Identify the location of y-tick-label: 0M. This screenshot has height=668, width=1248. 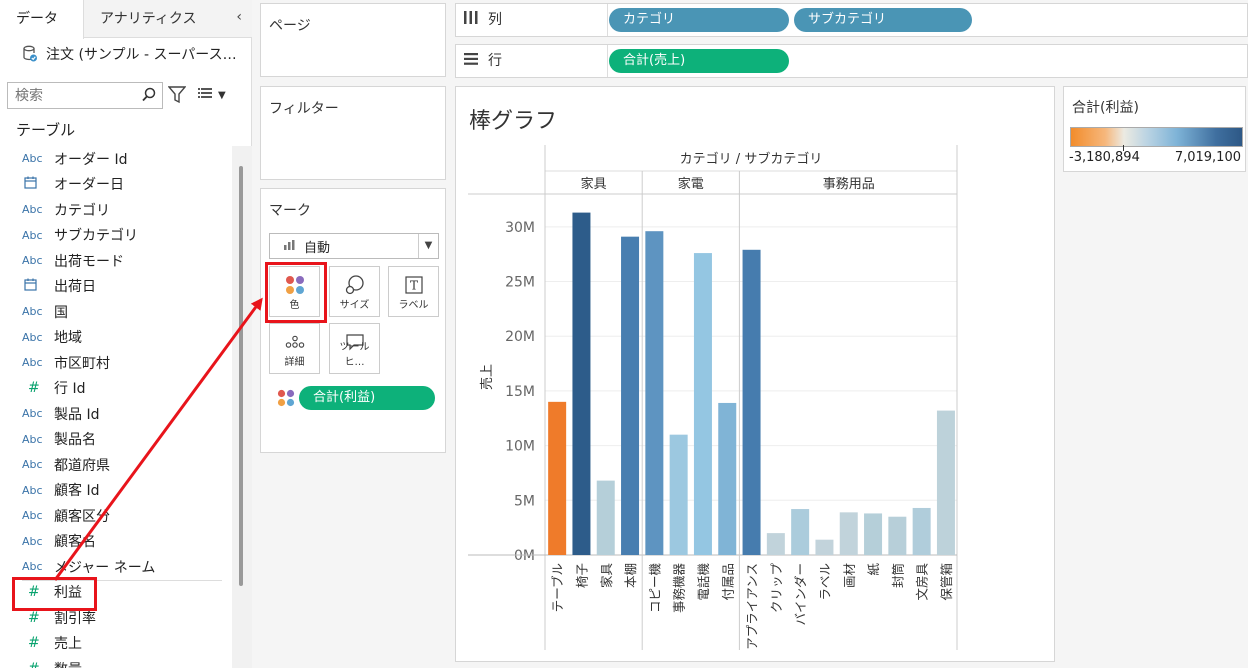
(524, 556).